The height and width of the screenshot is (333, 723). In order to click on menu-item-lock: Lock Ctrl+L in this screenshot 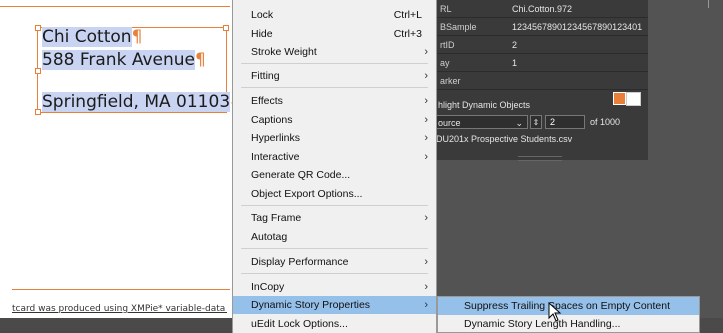, I will do `click(334, 15)`.